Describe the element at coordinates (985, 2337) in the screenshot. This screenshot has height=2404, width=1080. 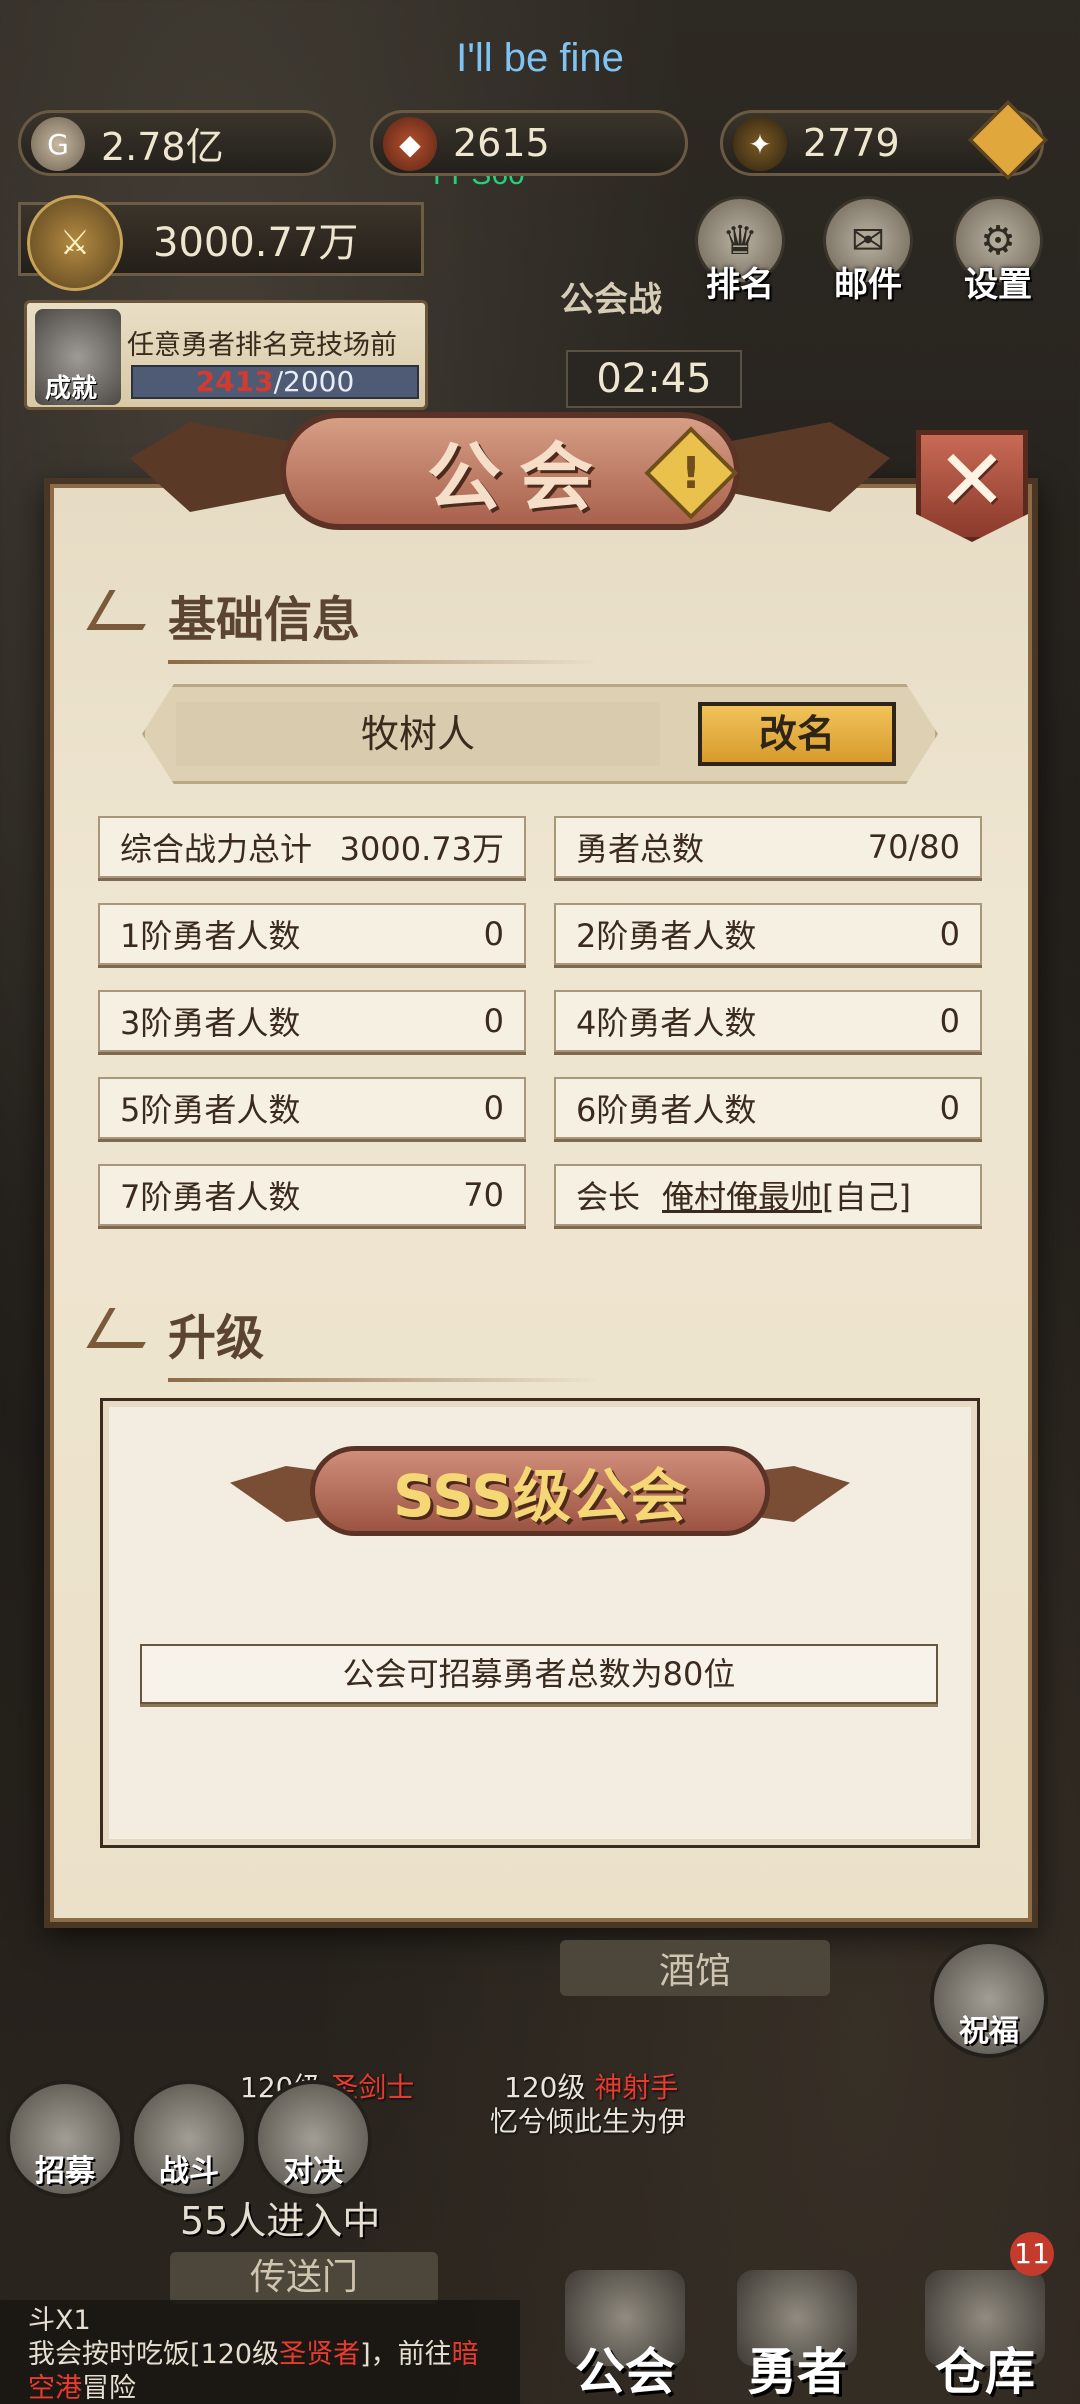
I see `nav-warehouse: 仓库` at that location.